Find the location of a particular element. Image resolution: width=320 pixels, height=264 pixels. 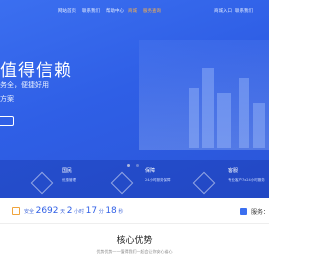

uptime-prefix: 安全 is located at coordinates (29, 212).